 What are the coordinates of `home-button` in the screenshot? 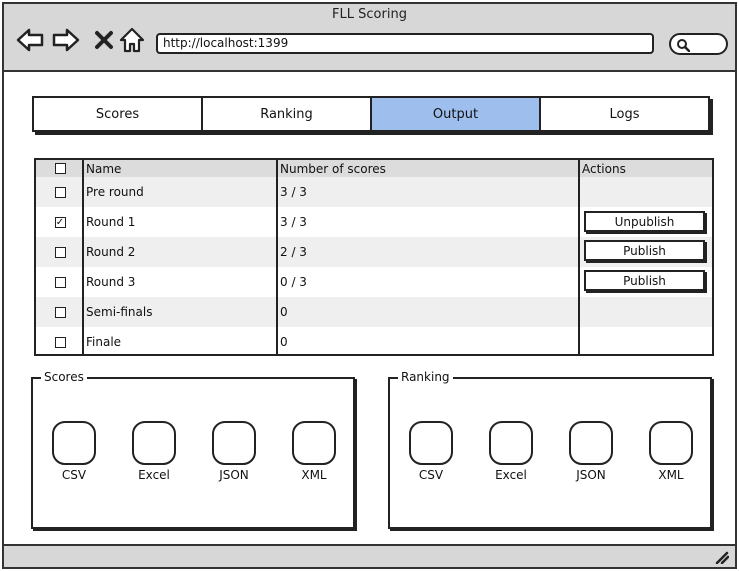 It's located at (132, 40).